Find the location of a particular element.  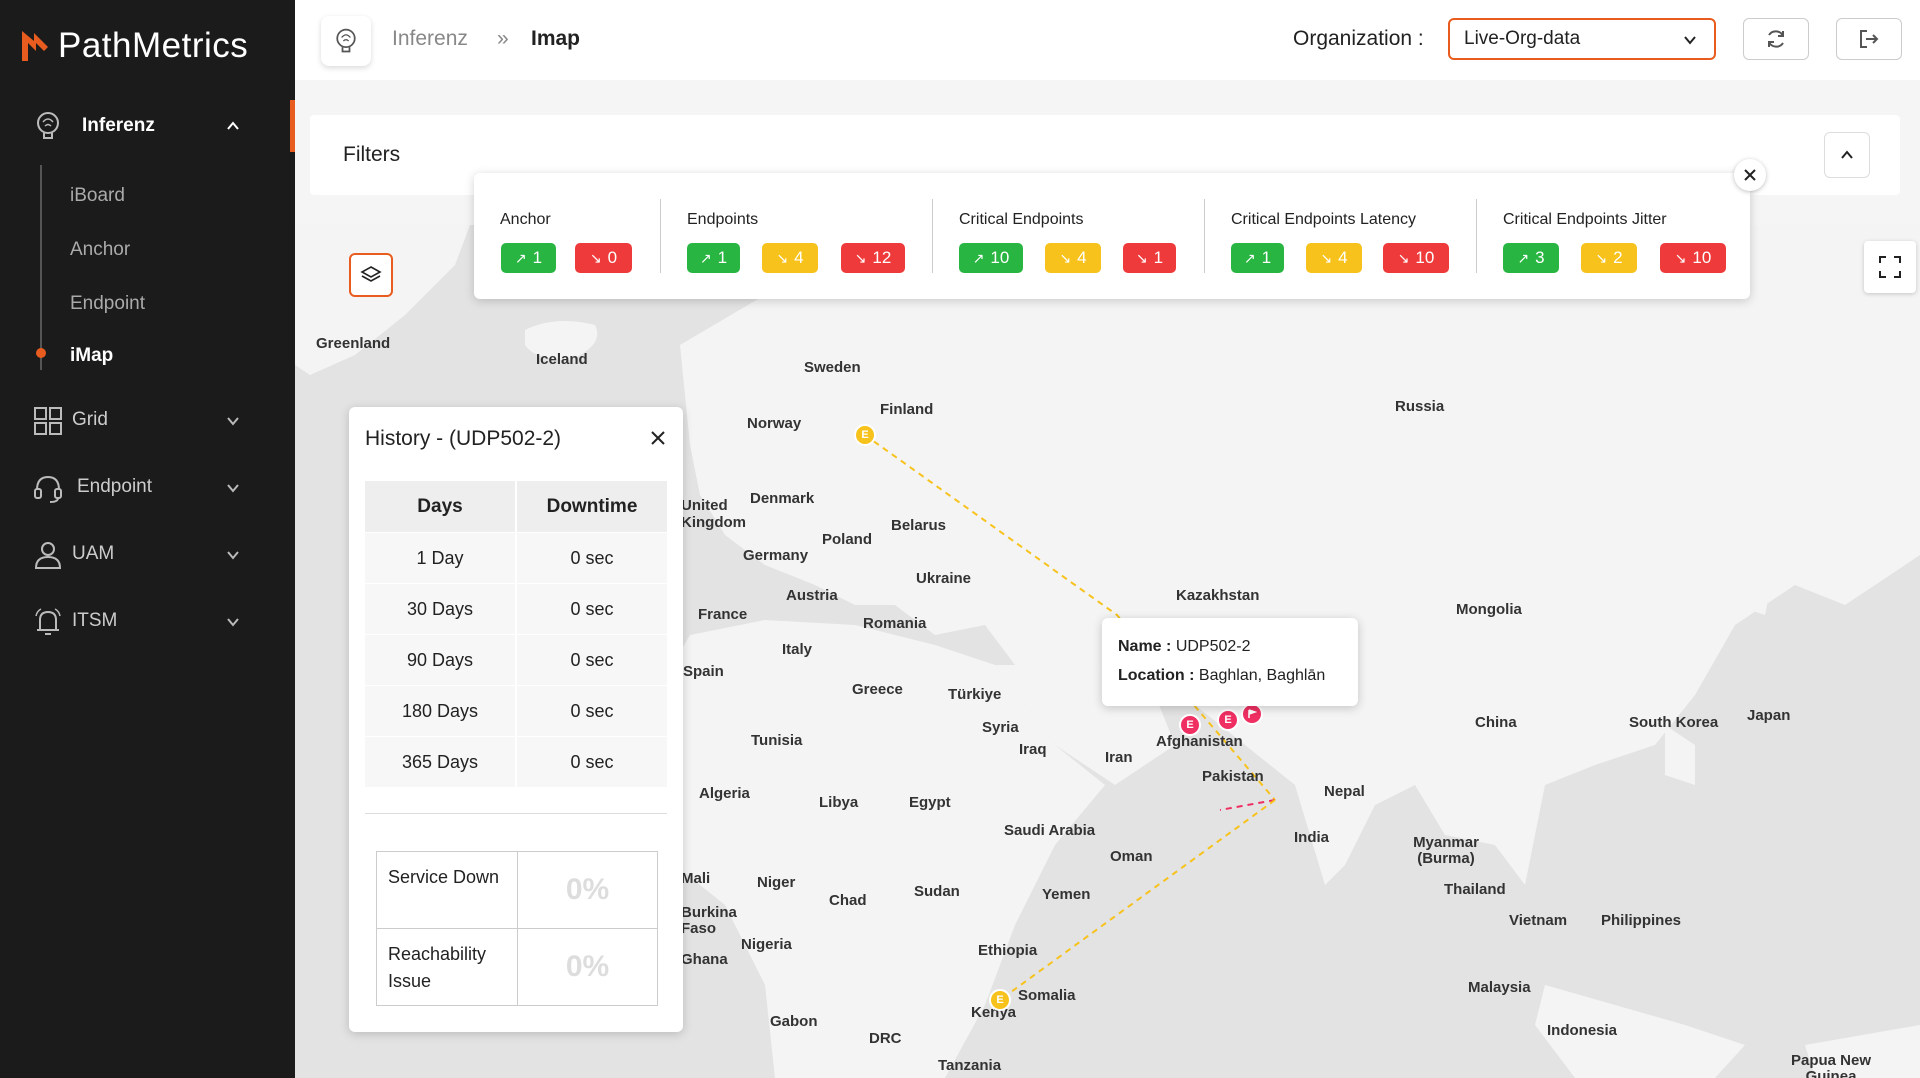

bell-icon is located at coordinates (48, 621).